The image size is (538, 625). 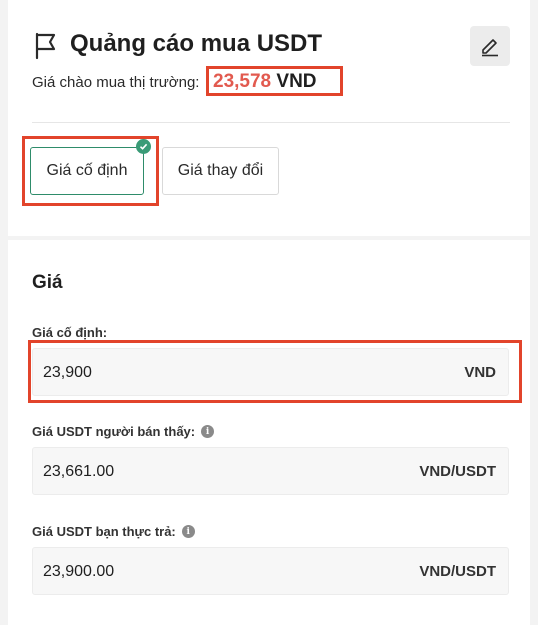 I want to click on you-pay-label-text: Giá USDT bạn thực trả:, so click(x=104, y=531).